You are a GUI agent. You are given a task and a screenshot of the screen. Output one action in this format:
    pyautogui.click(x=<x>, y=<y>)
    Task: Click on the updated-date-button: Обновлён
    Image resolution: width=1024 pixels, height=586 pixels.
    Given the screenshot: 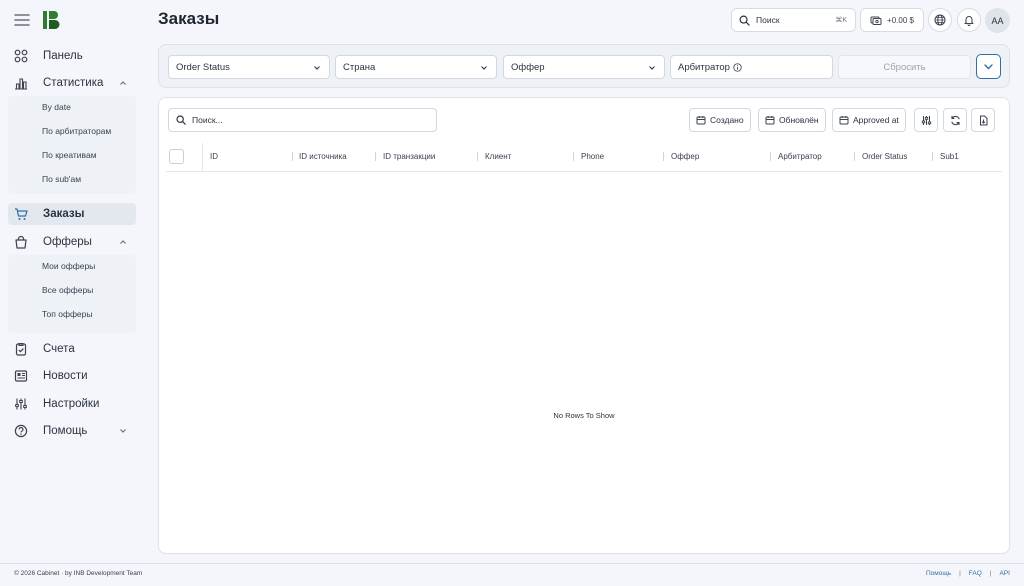 What is the action you would take?
    pyautogui.click(x=792, y=120)
    